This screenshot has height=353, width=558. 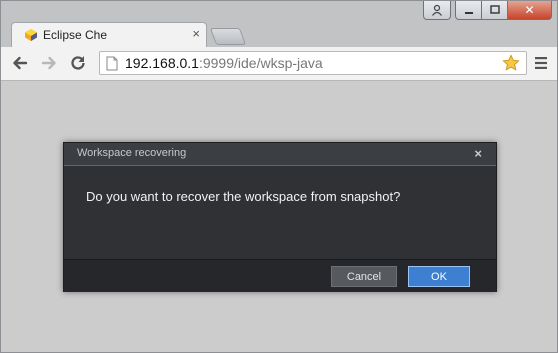 I want to click on url-path: :9999/ide/wksp-java, so click(x=260, y=63).